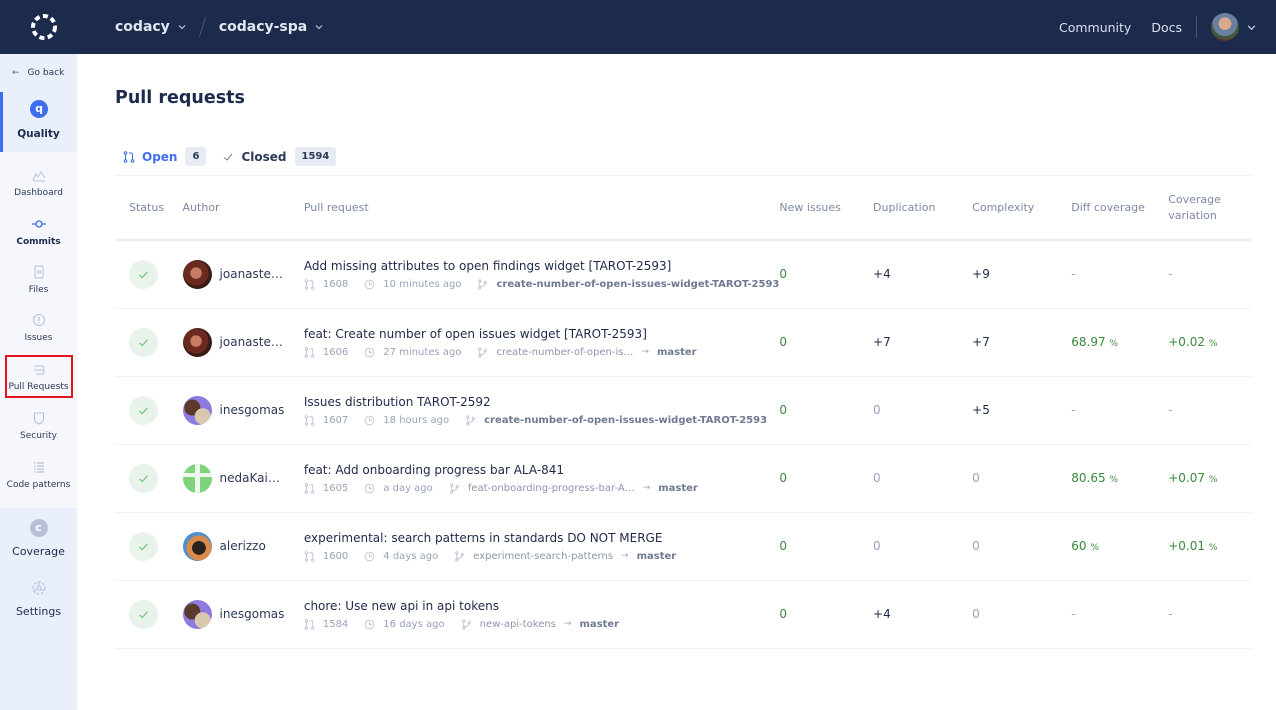 The height and width of the screenshot is (710, 1276). Describe the element at coordinates (567, 624) in the screenshot. I see `arrow-right-icon: →` at that location.